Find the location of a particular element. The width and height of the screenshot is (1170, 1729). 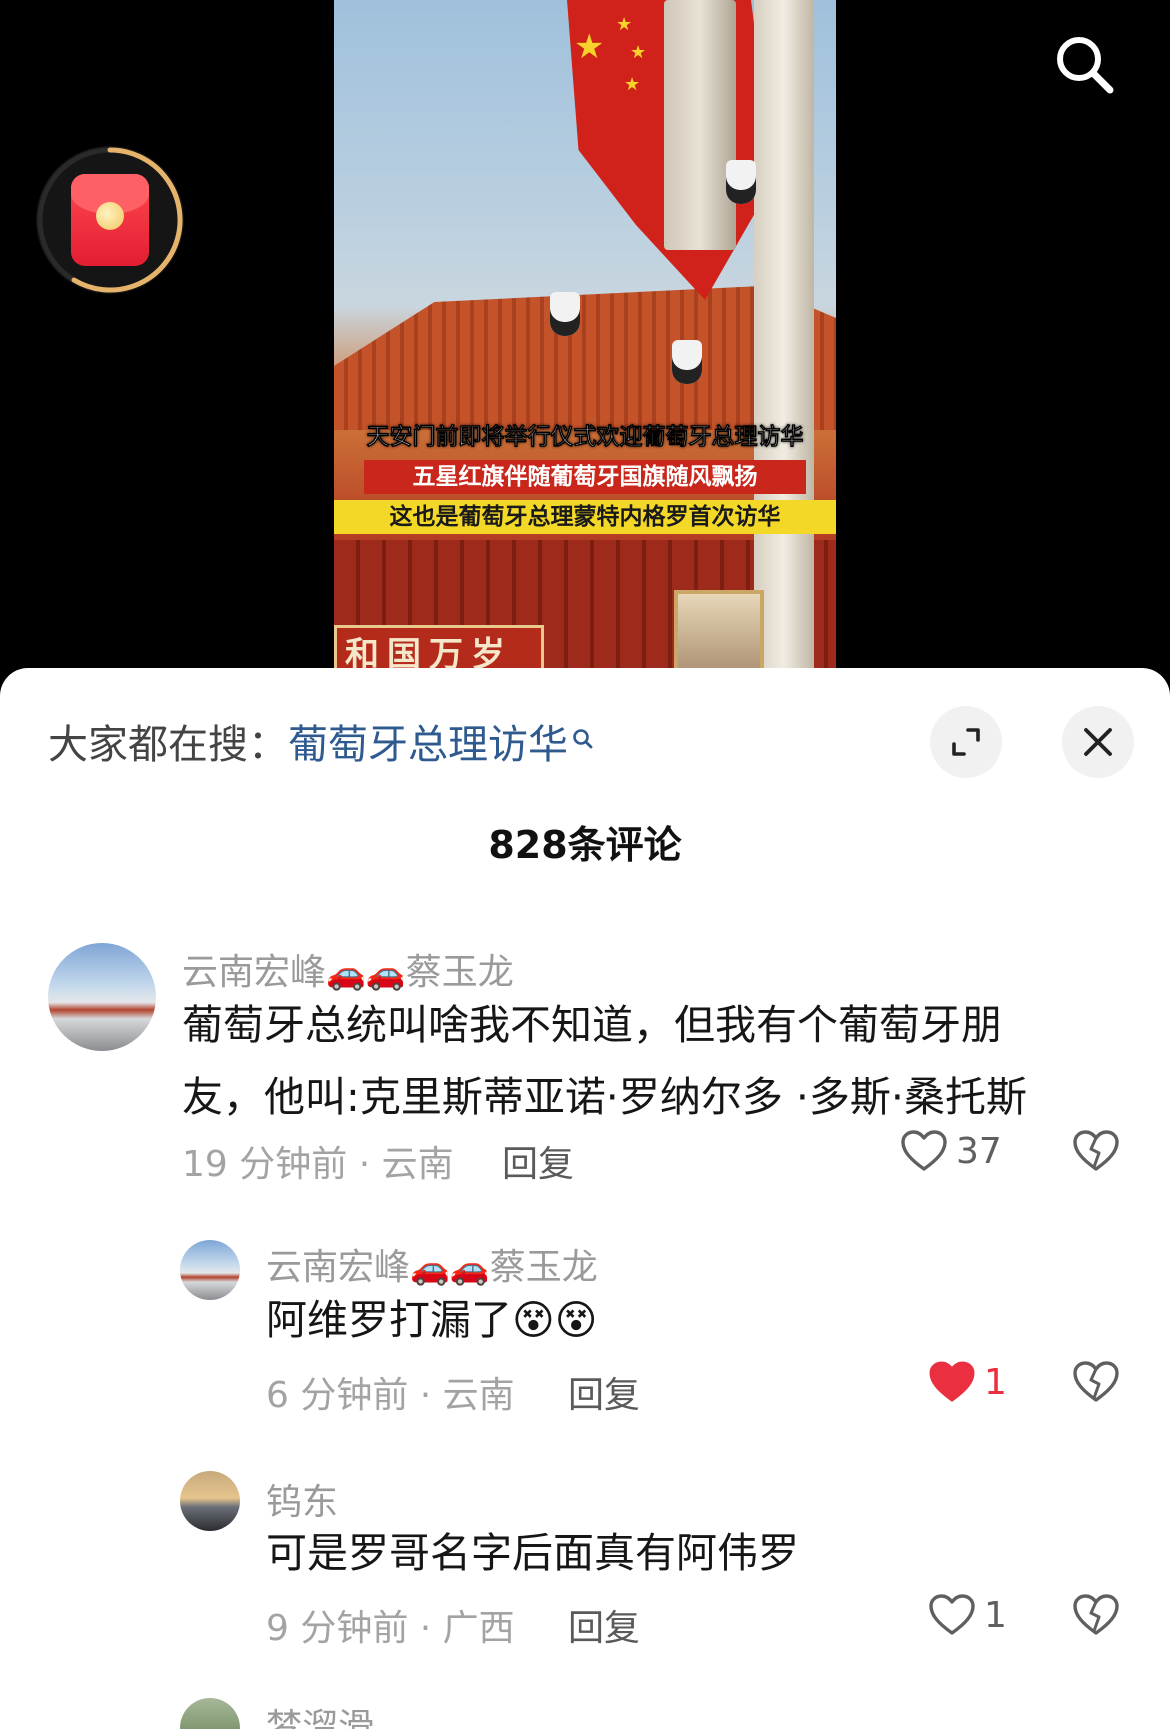

video-caption-1: 天安门前即将举行仪式欢迎葡萄牙总理访华 is located at coordinates (585, 437).